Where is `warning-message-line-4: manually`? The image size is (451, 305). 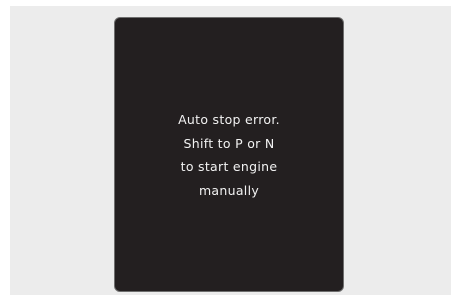
warning-message-line-4: manually is located at coordinates (229, 190).